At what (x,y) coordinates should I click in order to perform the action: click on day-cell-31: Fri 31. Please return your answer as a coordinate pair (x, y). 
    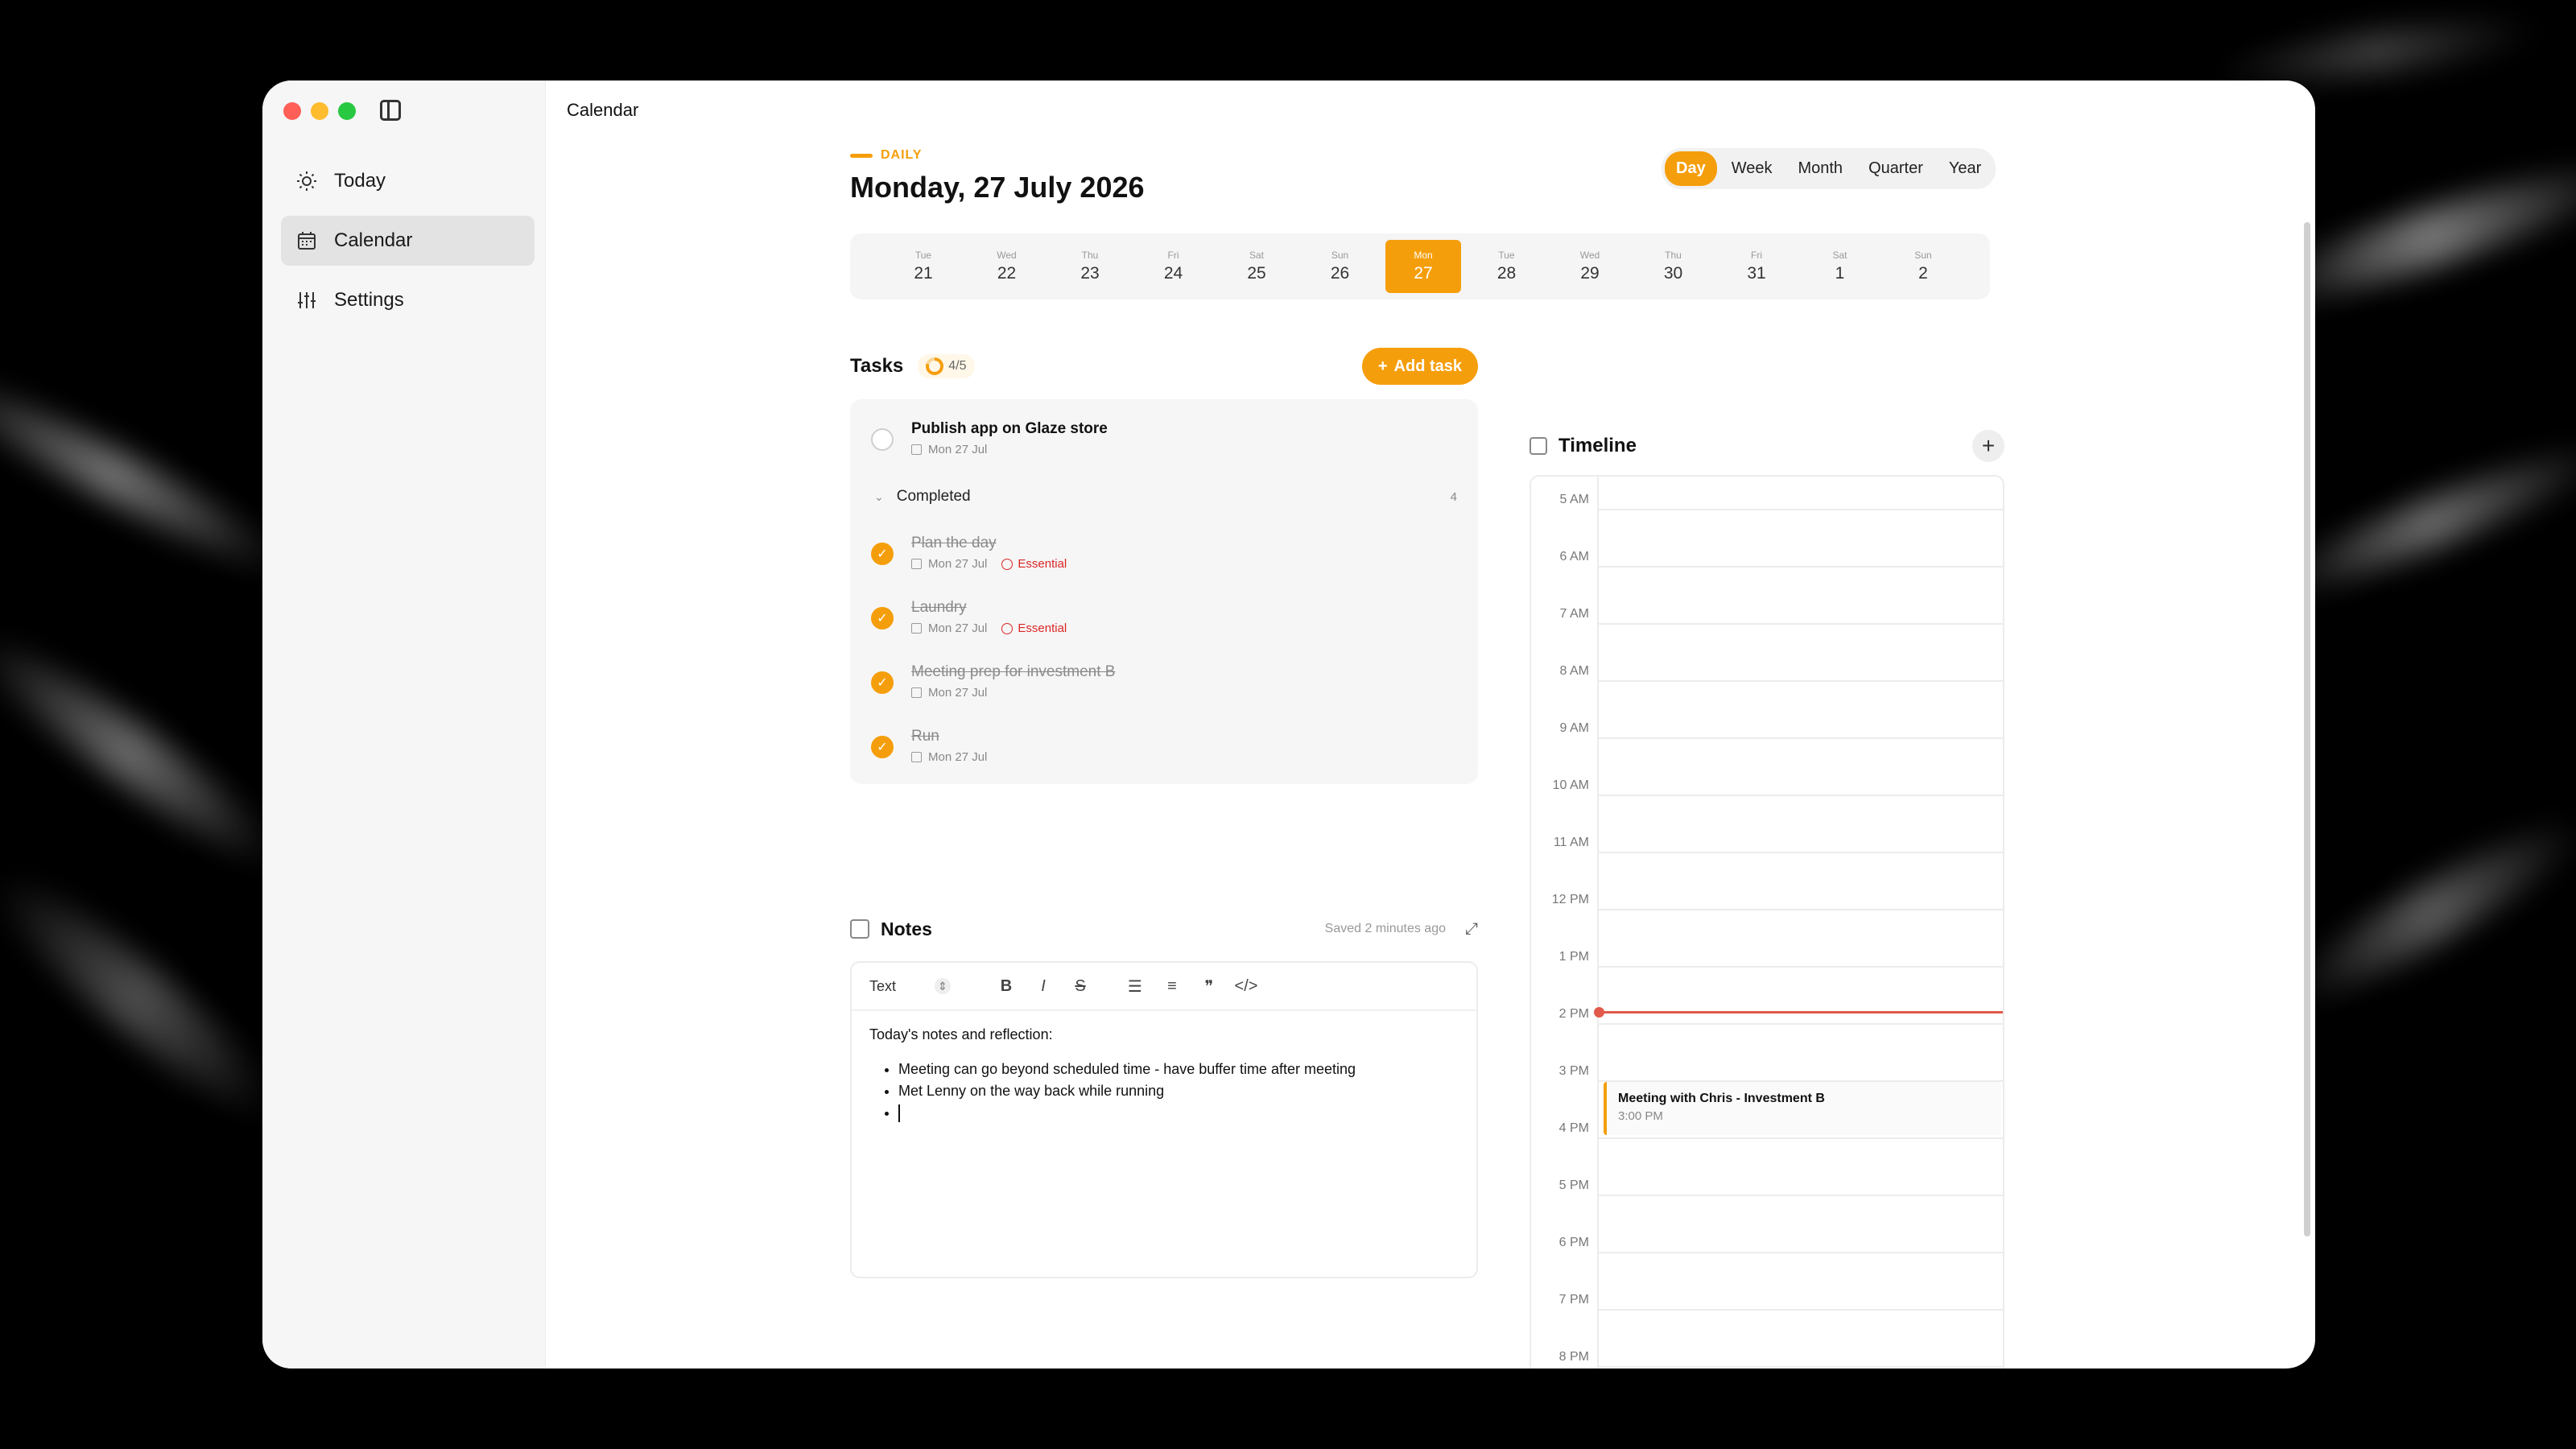
    Looking at the image, I should click on (1756, 266).